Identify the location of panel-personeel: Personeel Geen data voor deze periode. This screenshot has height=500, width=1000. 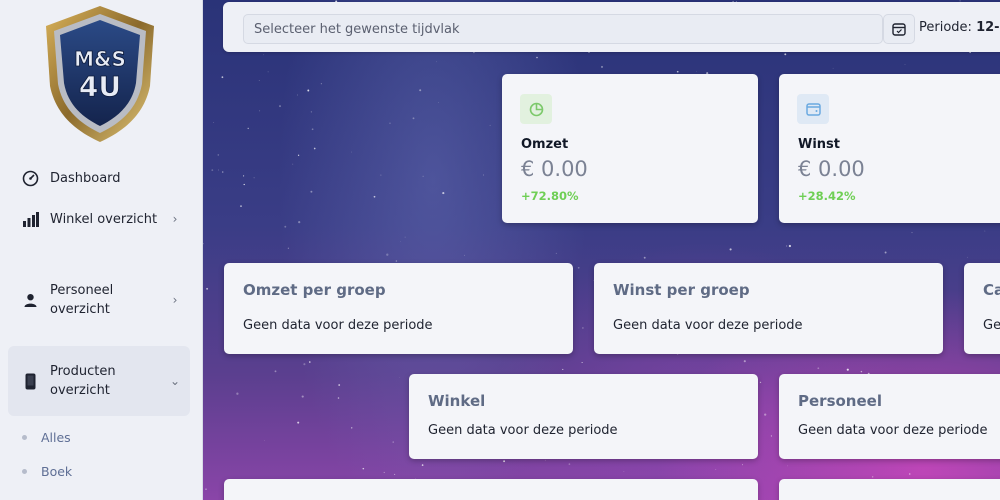
(889, 416).